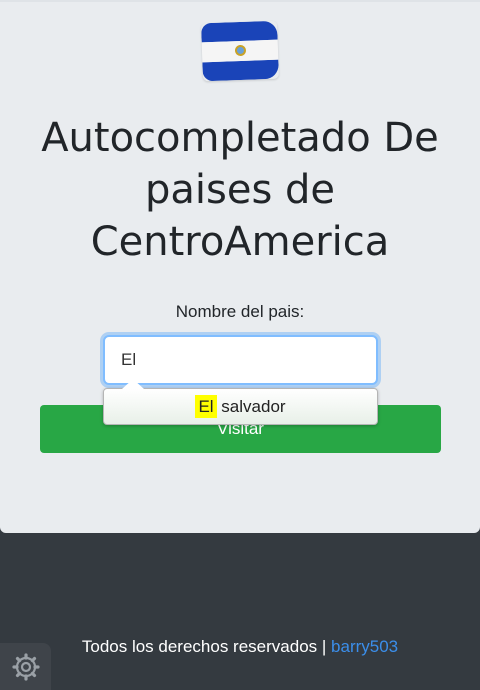 The width and height of the screenshot is (480, 690). I want to click on author-link: barry503, so click(364, 646).